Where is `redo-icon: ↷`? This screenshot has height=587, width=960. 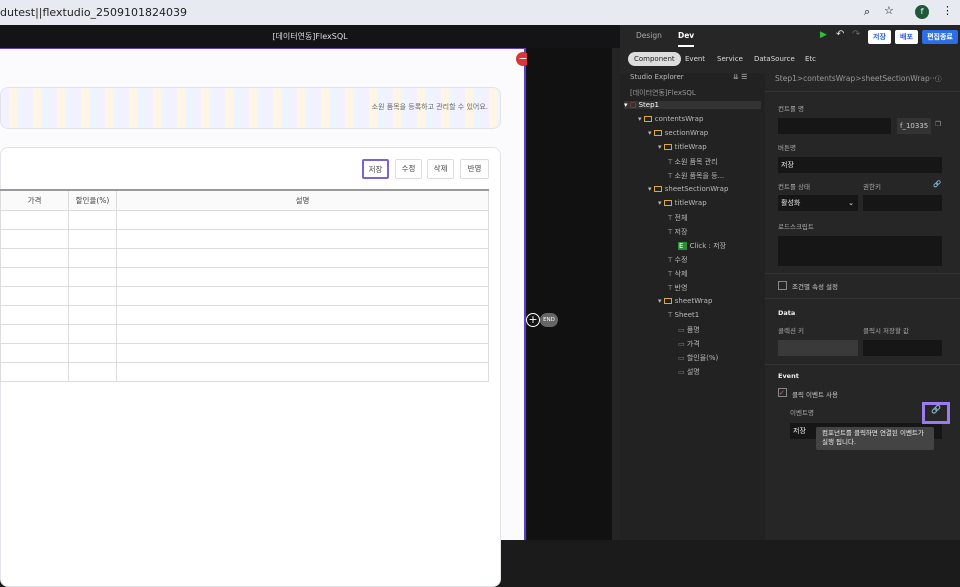
redo-icon: ↷ is located at coordinates (856, 34).